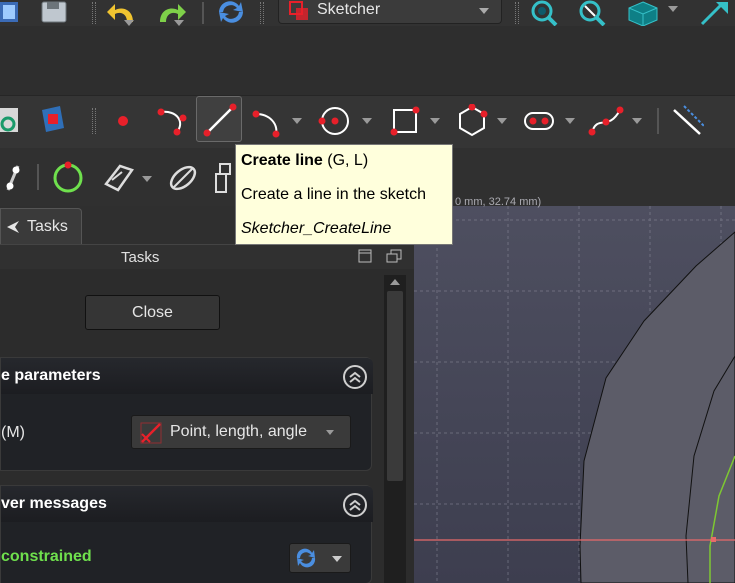  Describe the element at coordinates (637, 121) in the screenshot. I see `bspline-dropdown-icon` at that location.